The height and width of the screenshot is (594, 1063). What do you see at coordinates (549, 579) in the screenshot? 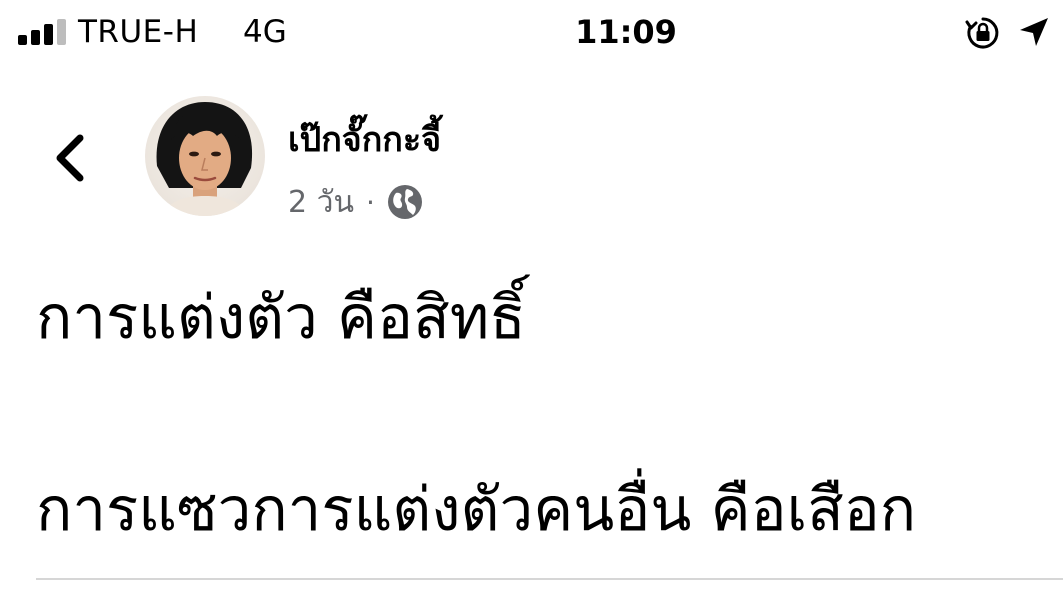
I see `divider` at bounding box center [549, 579].